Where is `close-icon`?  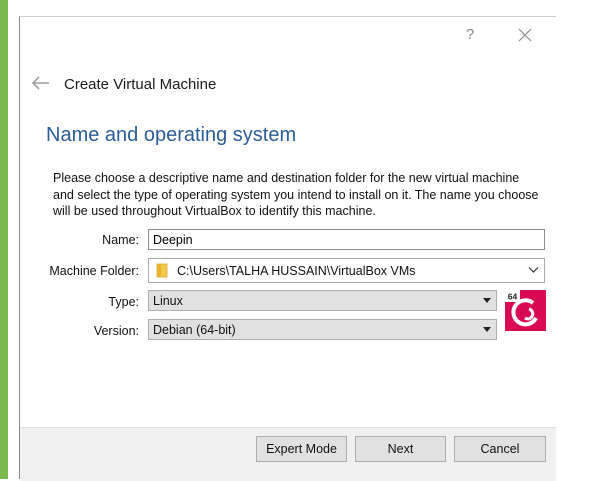
close-icon is located at coordinates (525, 35).